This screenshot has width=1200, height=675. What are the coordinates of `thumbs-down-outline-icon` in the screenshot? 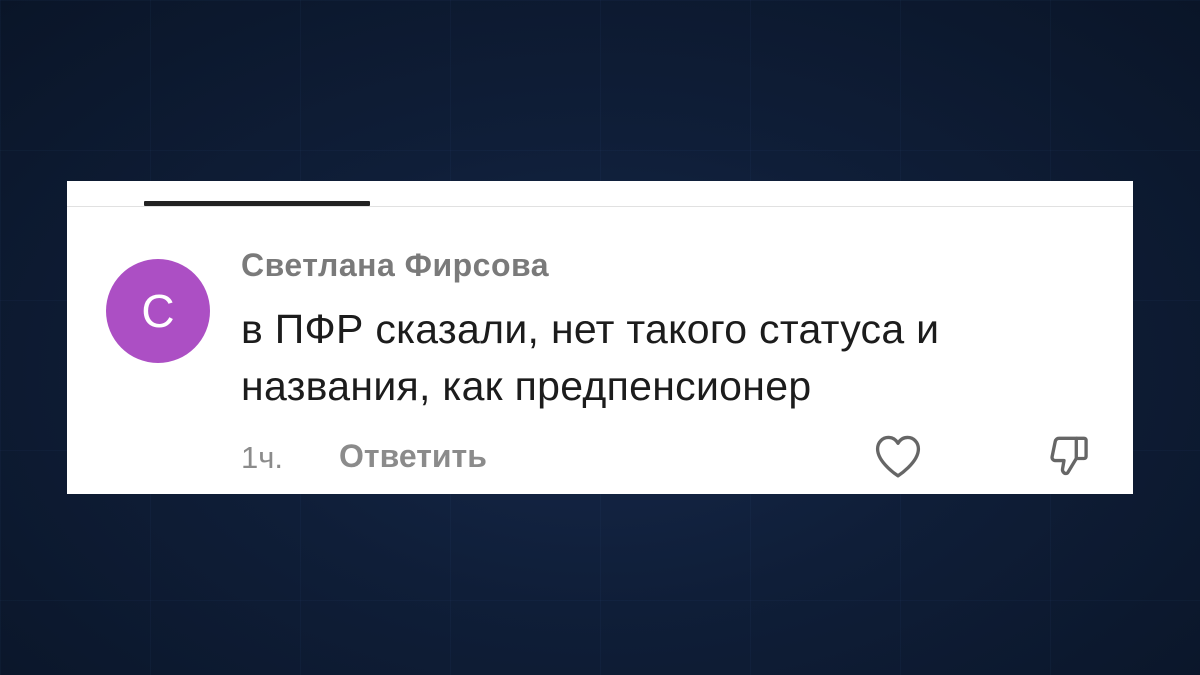 It's located at (1069, 456).